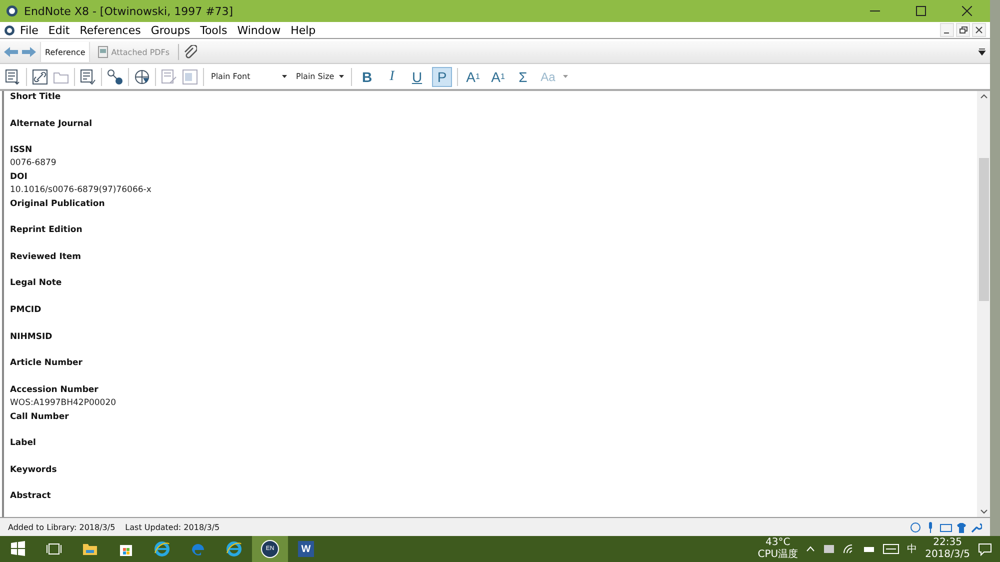 The image size is (1000, 562). I want to click on menu-item: Window, so click(259, 30).